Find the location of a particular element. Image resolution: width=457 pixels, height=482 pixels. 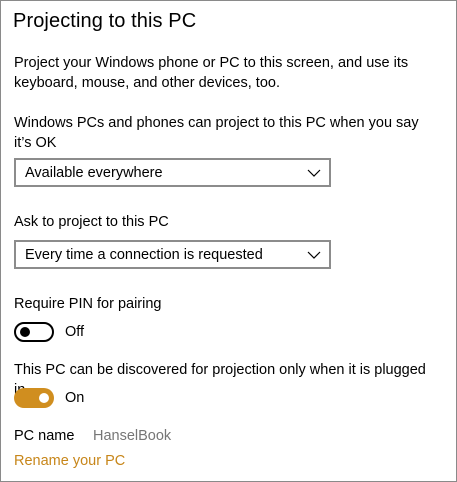

availability-dropdown-value: Available everywhere is located at coordinates (94, 173).